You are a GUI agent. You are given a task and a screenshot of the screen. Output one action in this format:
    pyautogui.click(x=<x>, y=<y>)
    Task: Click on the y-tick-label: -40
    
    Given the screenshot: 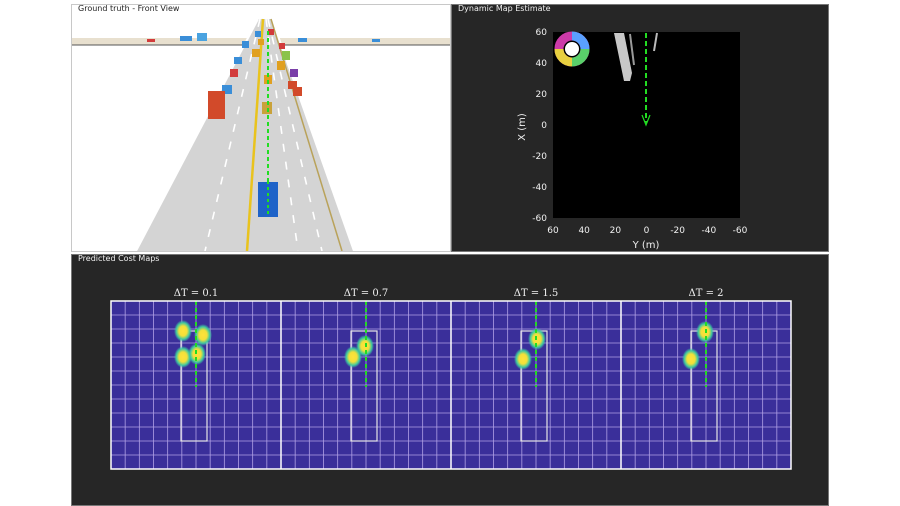 What is the action you would take?
    pyautogui.click(x=708, y=231)
    